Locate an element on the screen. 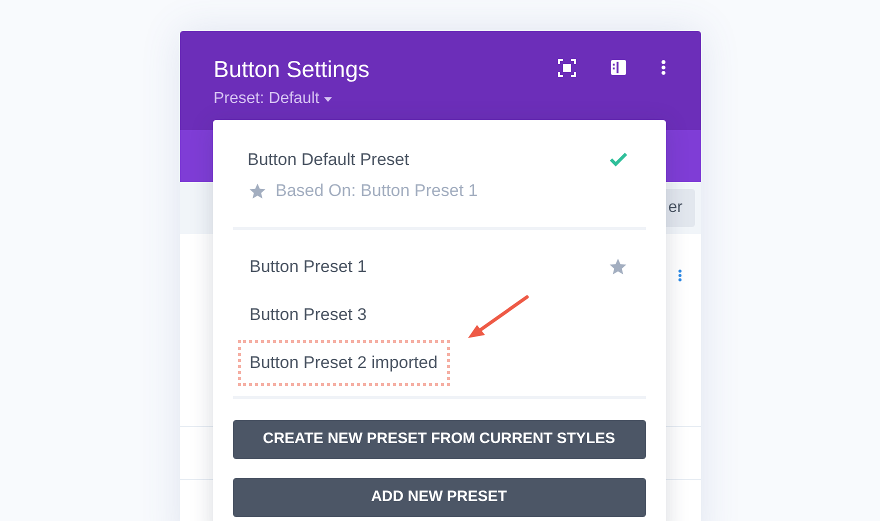 The width and height of the screenshot is (880, 521). preset-name: Button Preset 1 is located at coordinates (308, 267).